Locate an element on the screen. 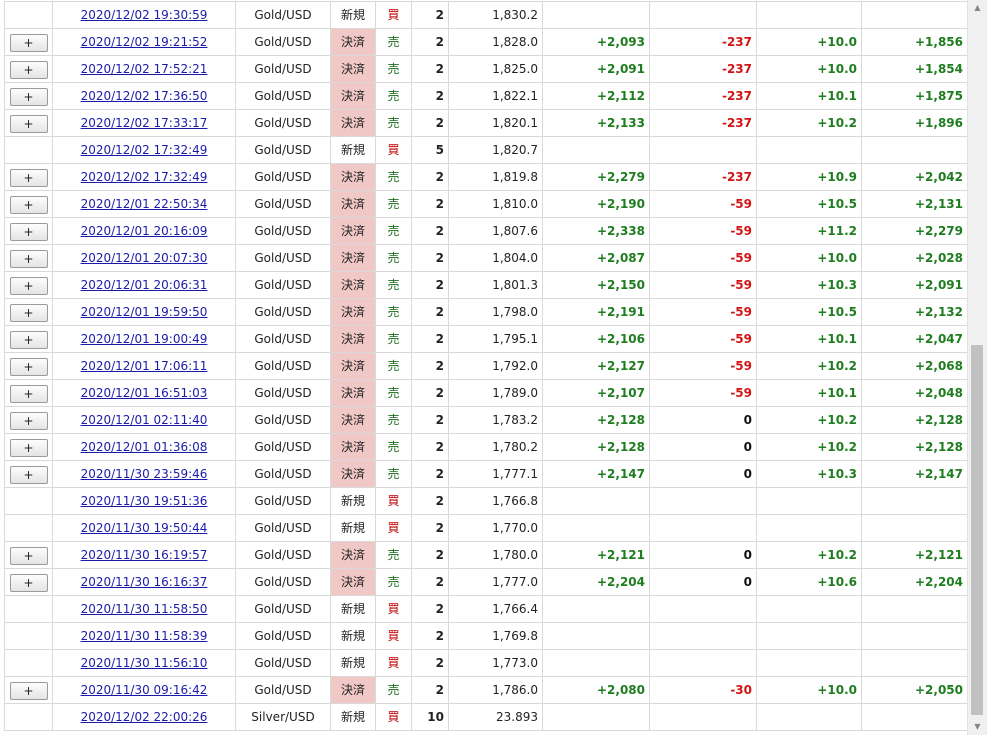  trade-time-link: 2020/12/02 22:00:26 is located at coordinates (144, 717).